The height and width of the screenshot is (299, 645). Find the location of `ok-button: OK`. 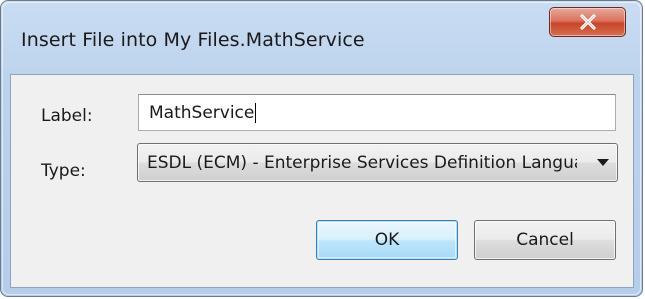

ok-button: OK is located at coordinates (387, 240).